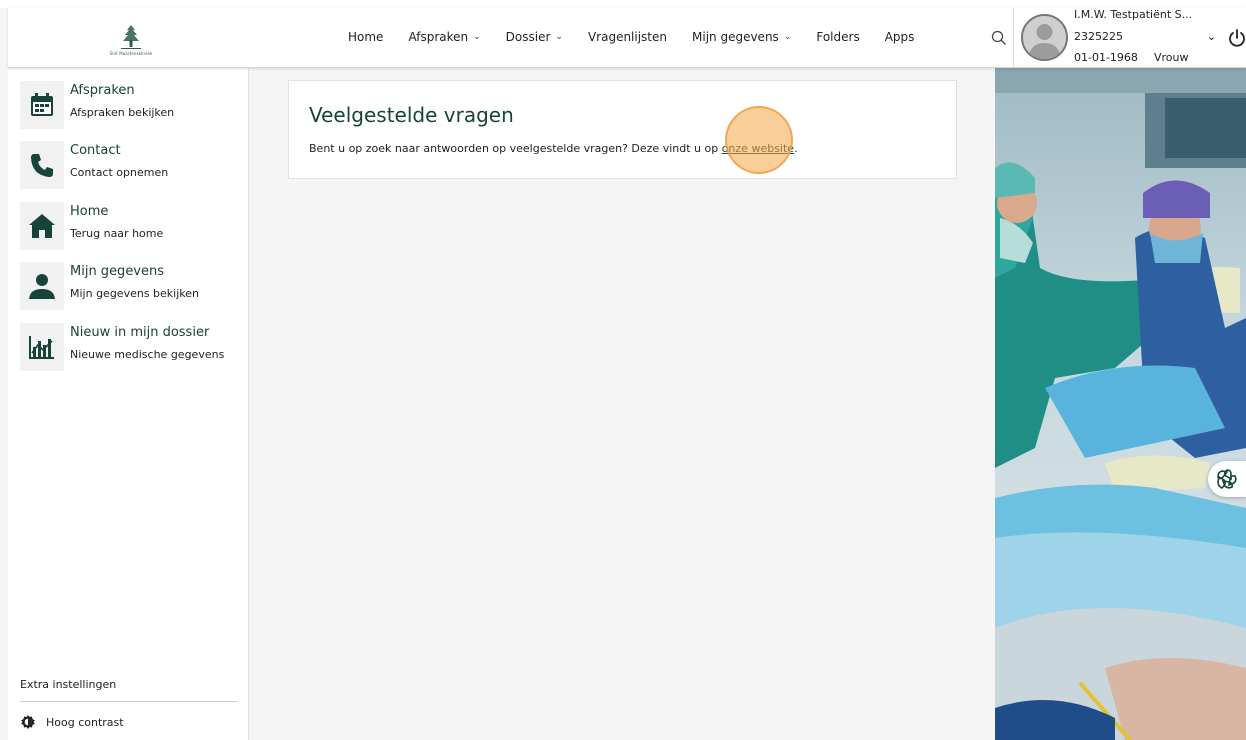 This screenshot has width=1246, height=740. I want to click on calendar-icon, so click(42, 105).